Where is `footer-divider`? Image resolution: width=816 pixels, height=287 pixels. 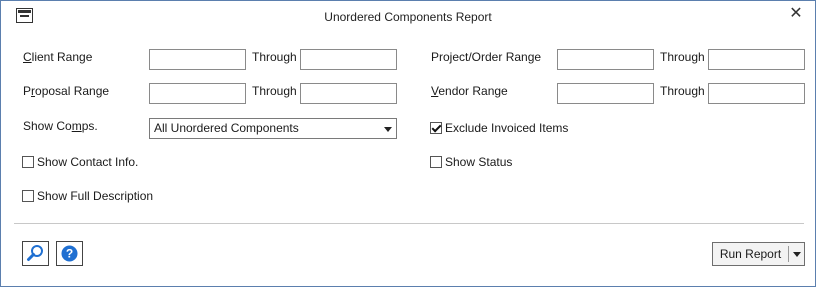 footer-divider is located at coordinates (409, 223).